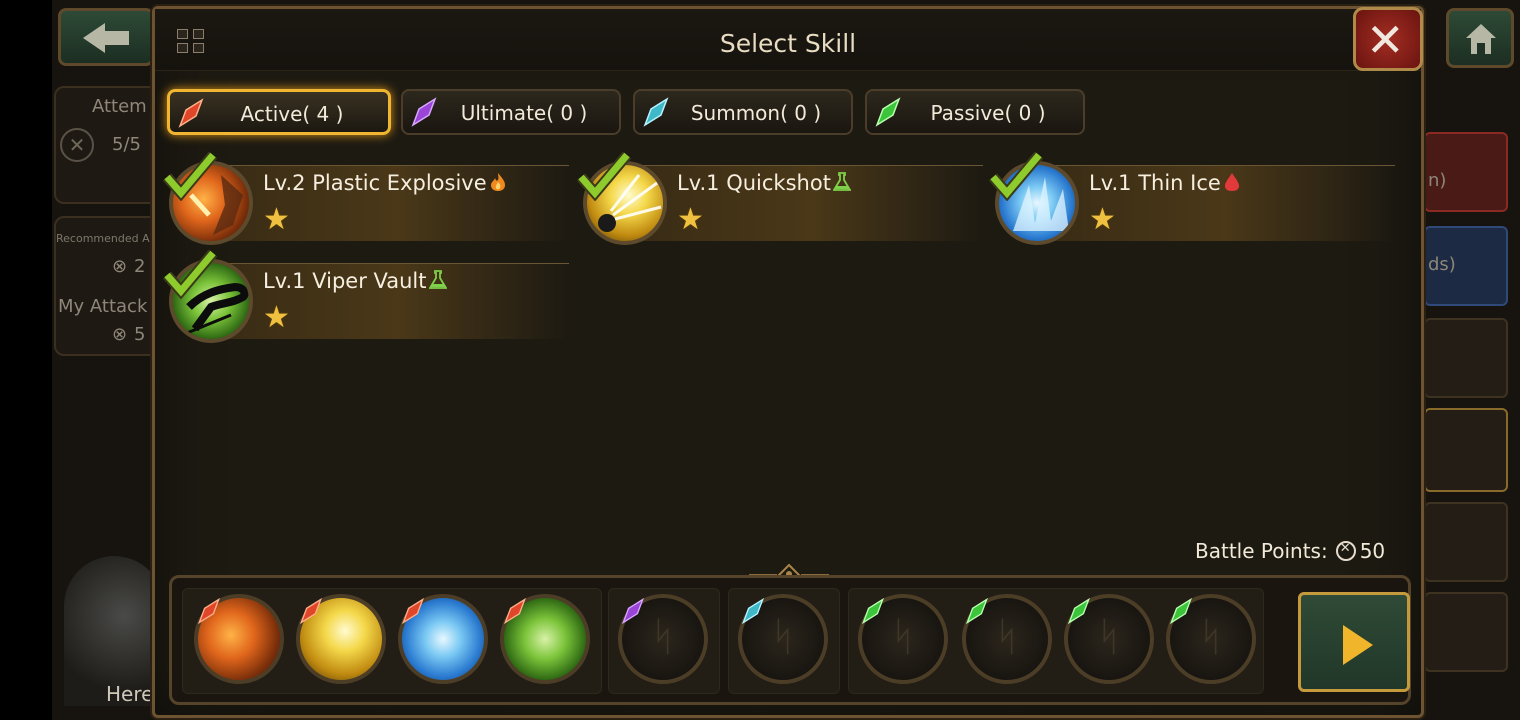  Describe the element at coordinates (633, 611) in the screenshot. I see `purple-gem-icon` at that location.